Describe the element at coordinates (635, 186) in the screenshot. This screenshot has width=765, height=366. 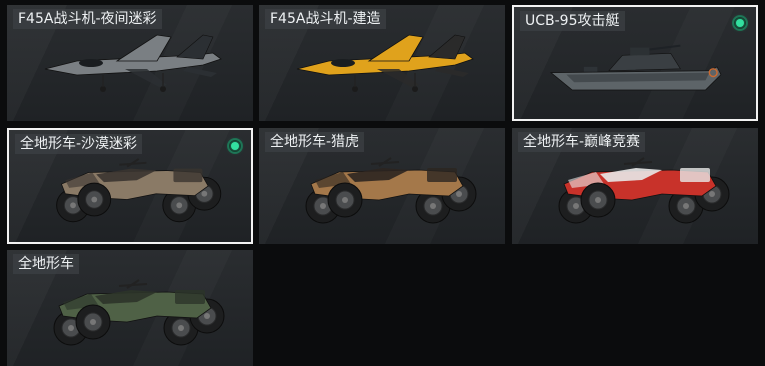
I see `vehicle-card-atv-race: 全地形车-巅峰竞赛` at that location.